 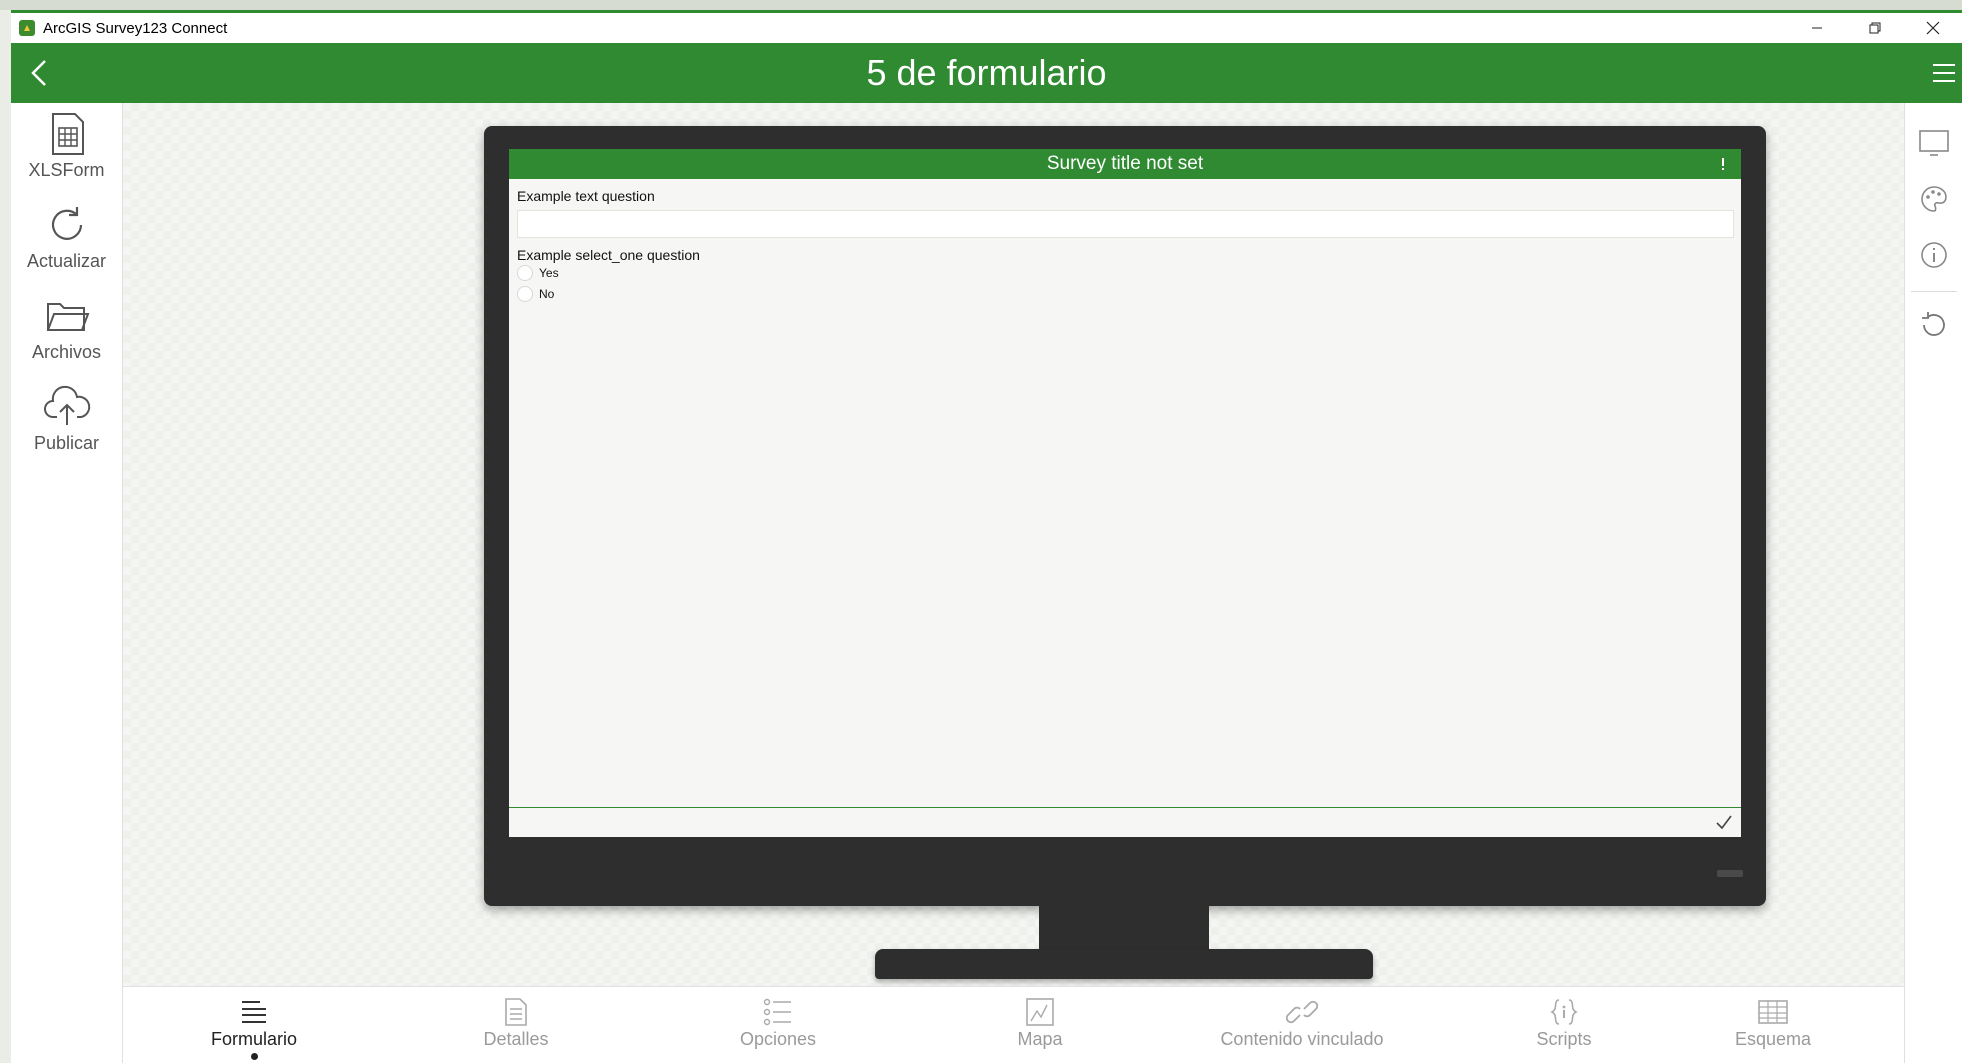 What do you see at coordinates (777, 1012) in the screenshot?
I see `list-options-icon` at bounding box center [777, 1012].